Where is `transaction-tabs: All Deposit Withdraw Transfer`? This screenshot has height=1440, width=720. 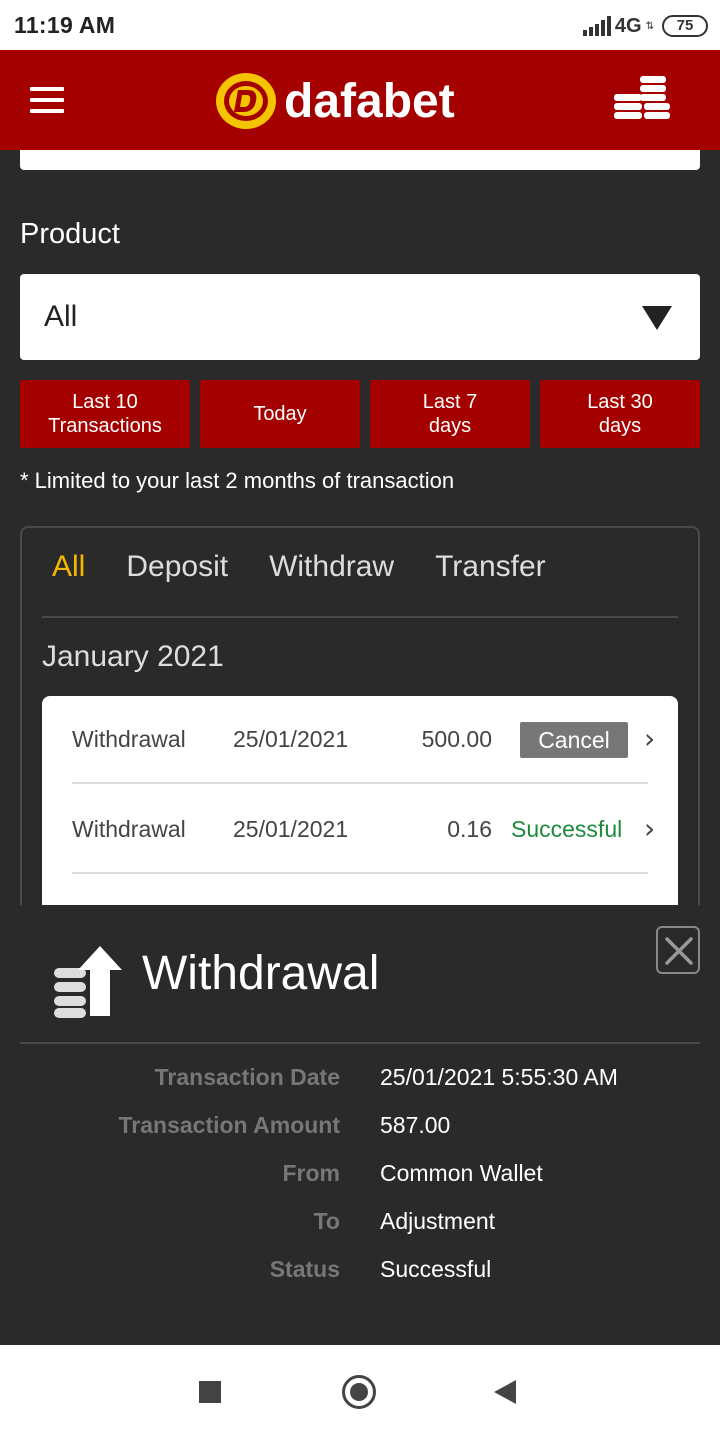 transaction-tabs: All Deposit Withdraw Transfer is located at coordinates (308, 570).